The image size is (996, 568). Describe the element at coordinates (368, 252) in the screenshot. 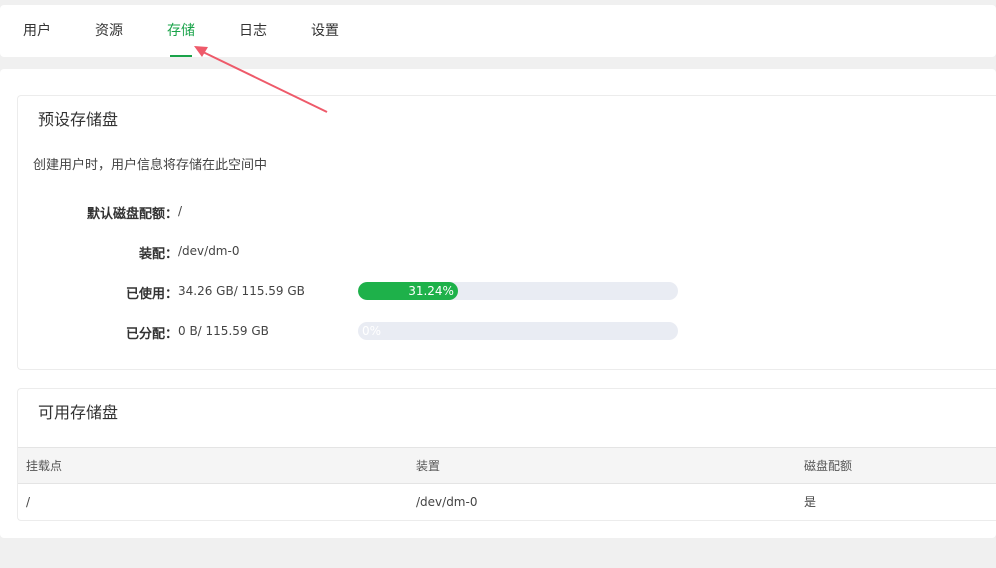

I see `mount-row: 装配： /dev/dm-0` at that location.